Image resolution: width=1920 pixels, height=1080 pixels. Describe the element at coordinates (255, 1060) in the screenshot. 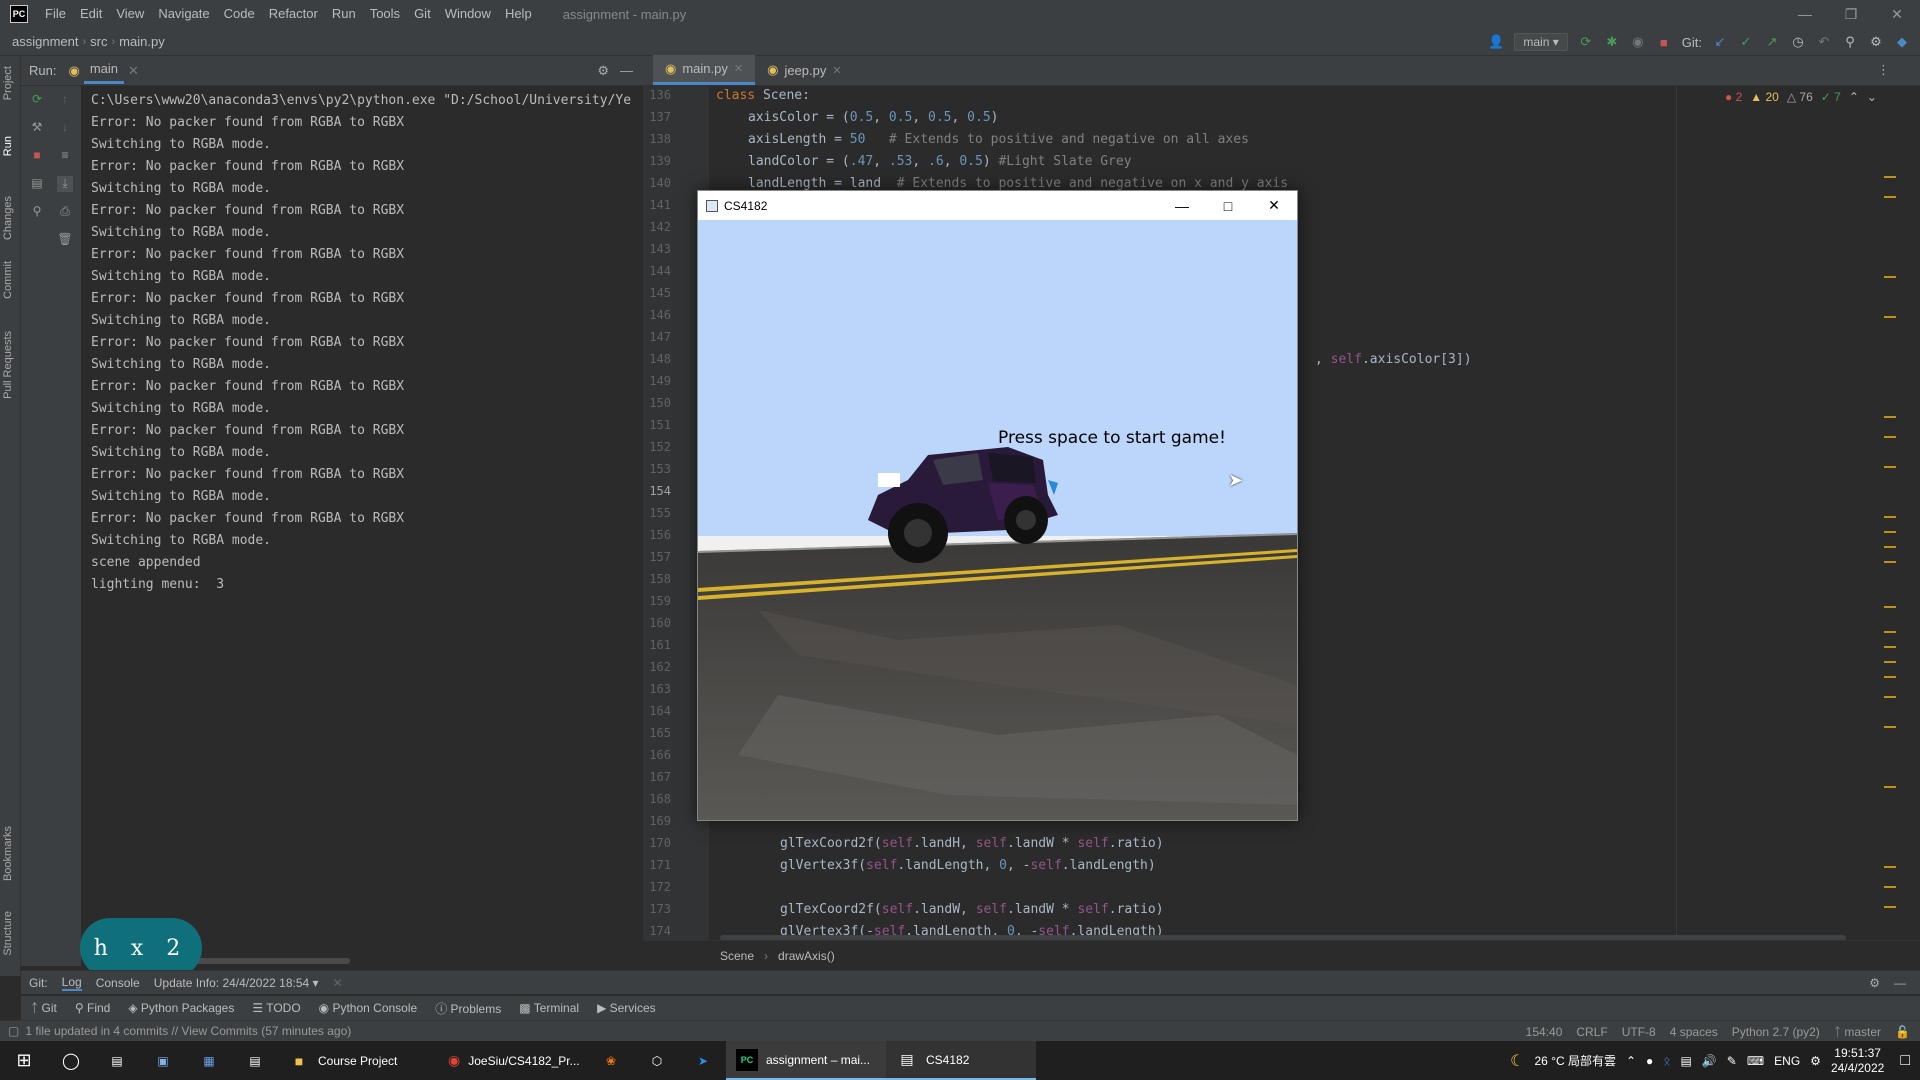

I see `notepad-icon: ▤` at that location.